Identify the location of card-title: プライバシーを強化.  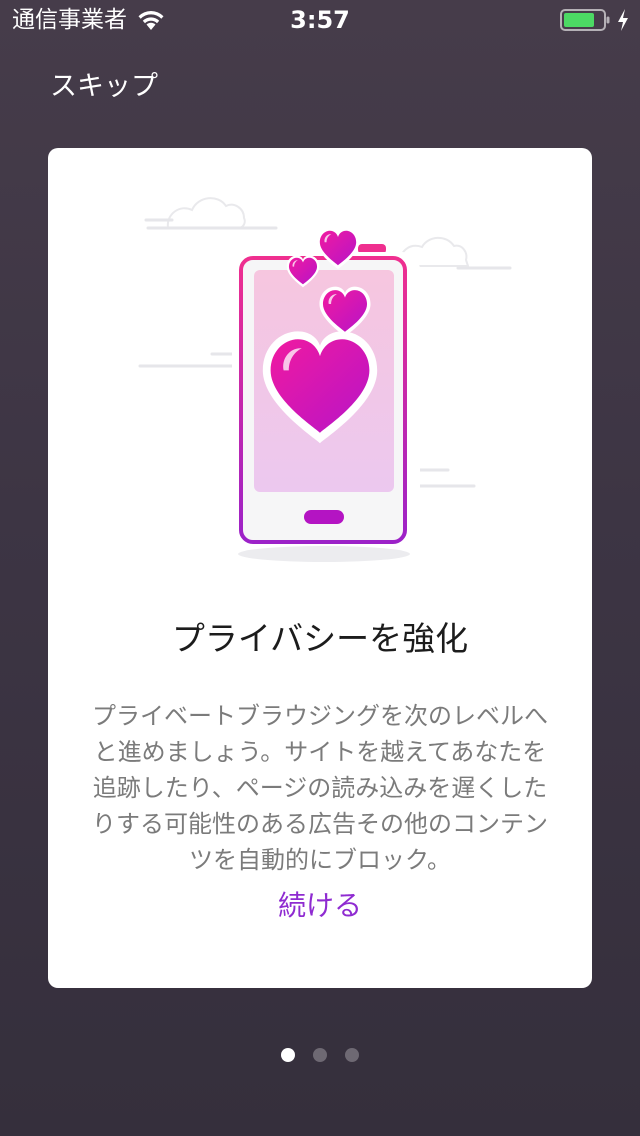
(320, 638).